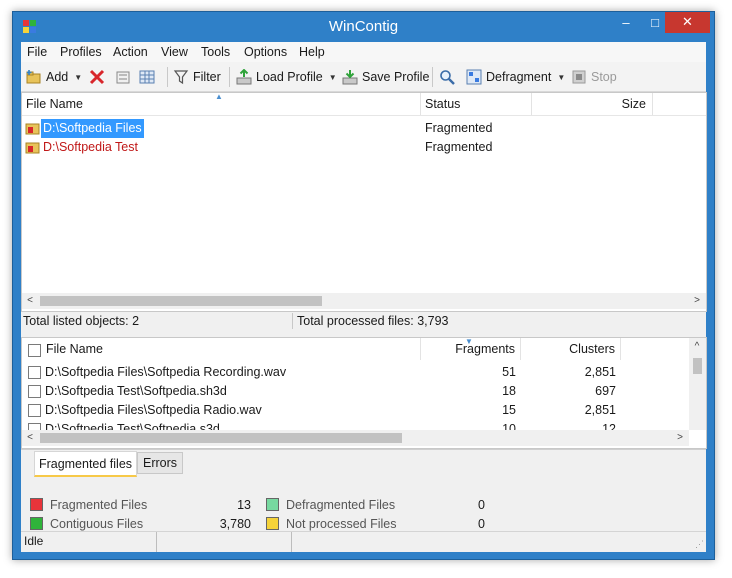  I want to click on view-mode-button, so click(149, 77).